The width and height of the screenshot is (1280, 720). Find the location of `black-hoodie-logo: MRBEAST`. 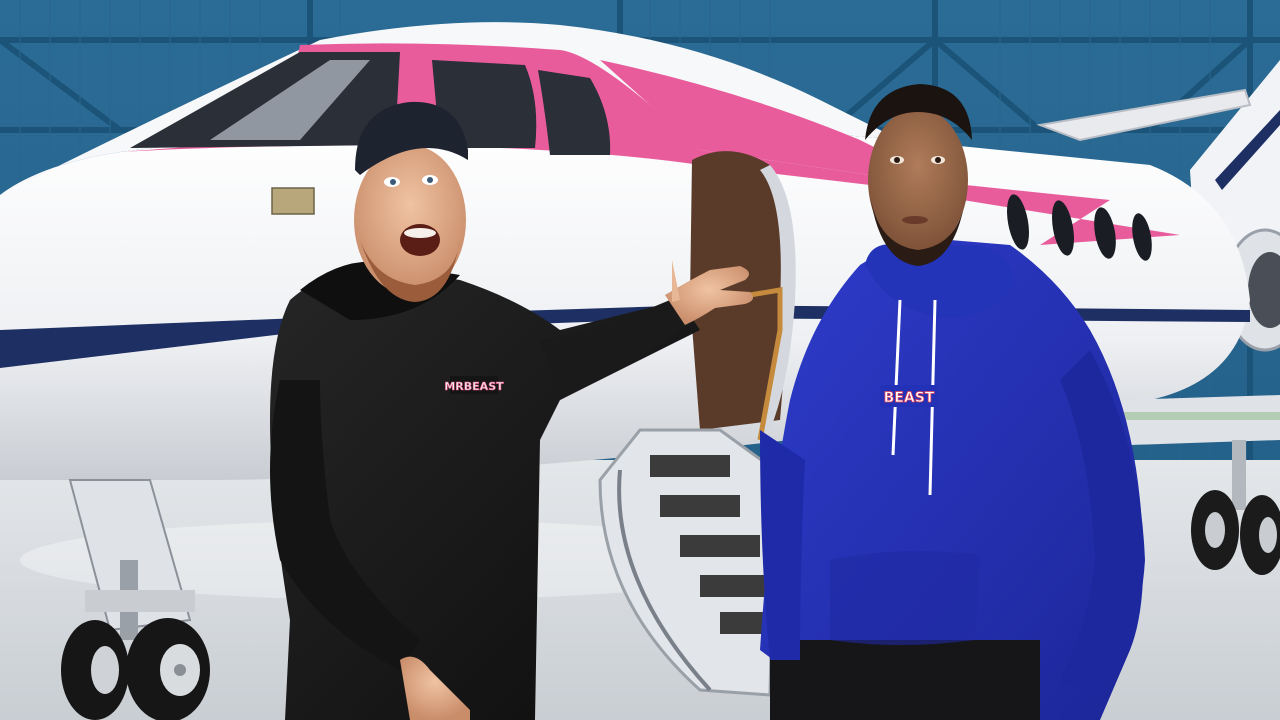

black-hoodie-logo: MRBEAST is located at coordinates (474, 385).